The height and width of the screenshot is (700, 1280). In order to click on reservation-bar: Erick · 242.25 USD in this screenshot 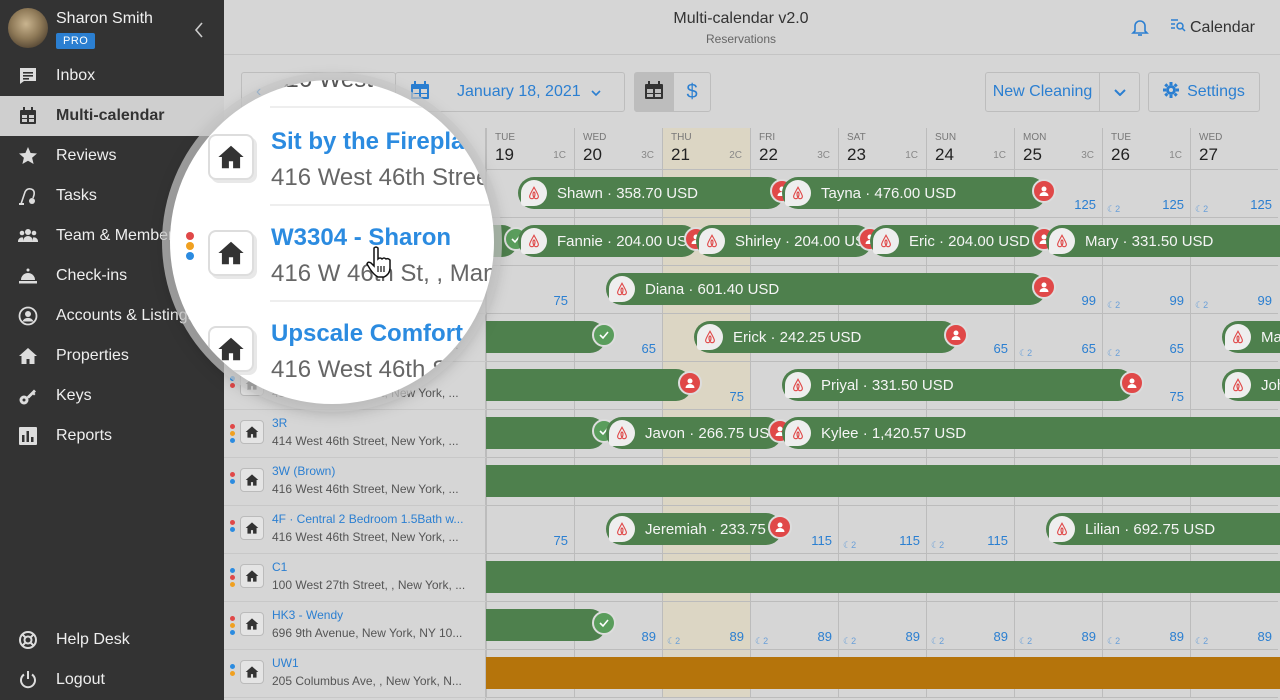, I will do `click(831, 337)`.